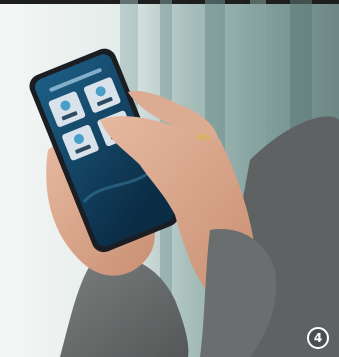  I want to click on ring, so click(203, 137).